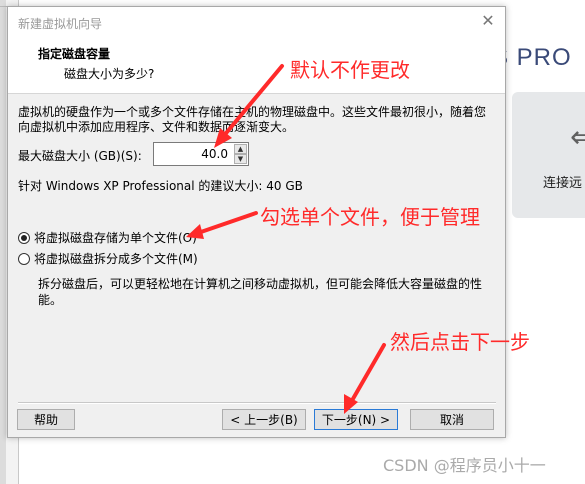  What do you see at coordinates (365, 378) in the screenshot?
I see `annotation-arrow-next` at bounding box center [365, 378].